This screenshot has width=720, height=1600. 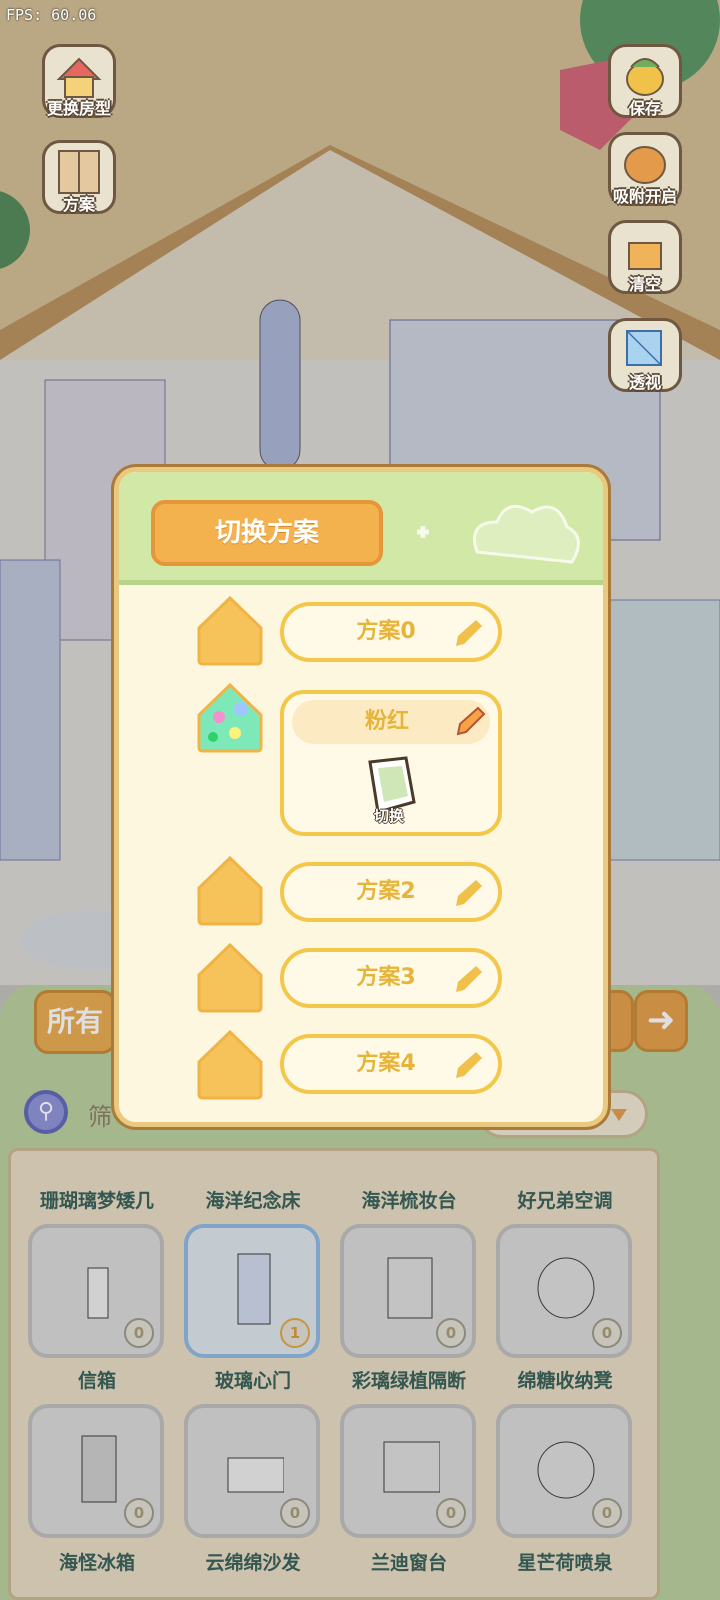 I want to click on plan-name: 方案2, so click(x=386, y=891).